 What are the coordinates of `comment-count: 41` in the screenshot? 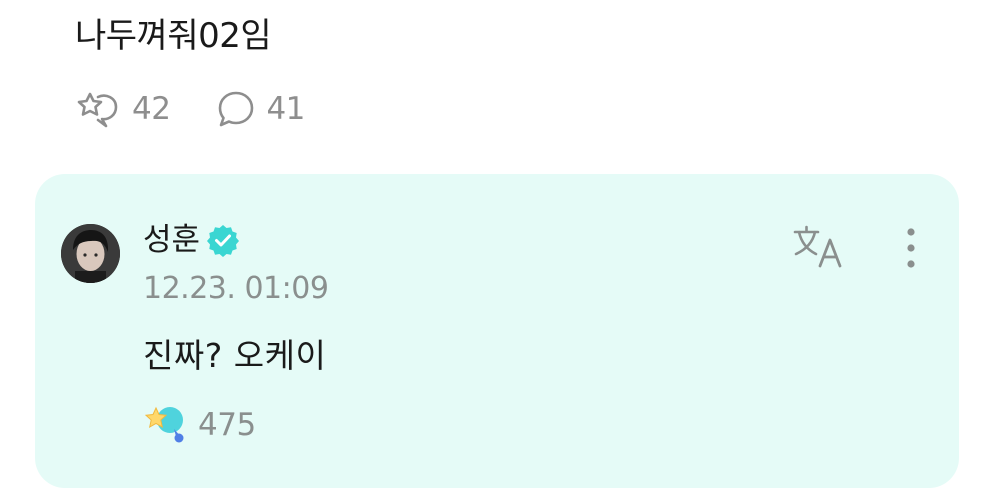 It's located at (285, 109).